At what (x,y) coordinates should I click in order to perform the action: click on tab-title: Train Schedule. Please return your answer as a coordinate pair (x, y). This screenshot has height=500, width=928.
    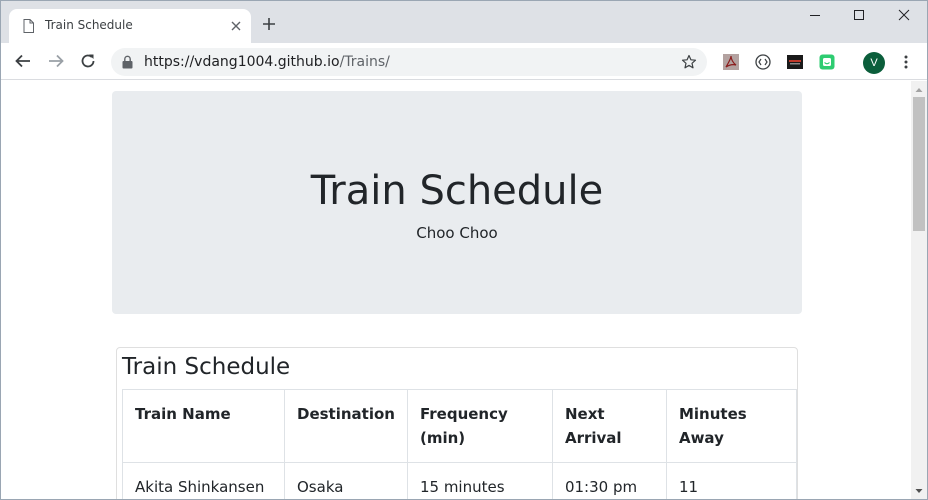
    Looking at the image, I should click on (89, 25).